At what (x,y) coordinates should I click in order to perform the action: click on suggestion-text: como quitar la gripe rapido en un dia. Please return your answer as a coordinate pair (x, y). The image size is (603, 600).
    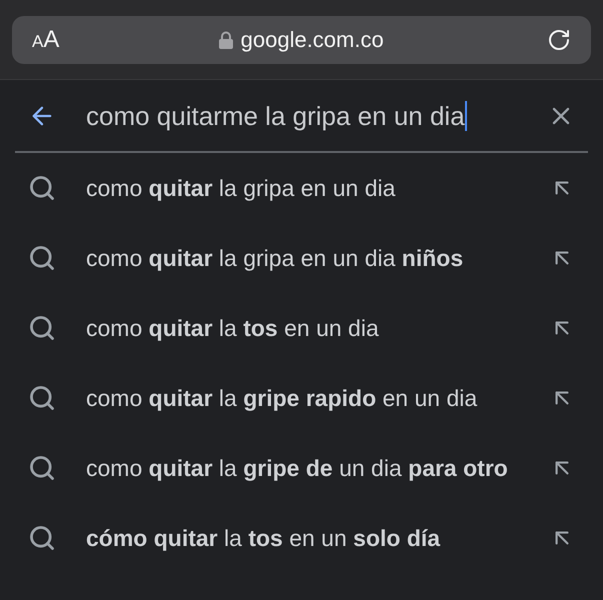
    Looking at the image, I should click on (317, 398).